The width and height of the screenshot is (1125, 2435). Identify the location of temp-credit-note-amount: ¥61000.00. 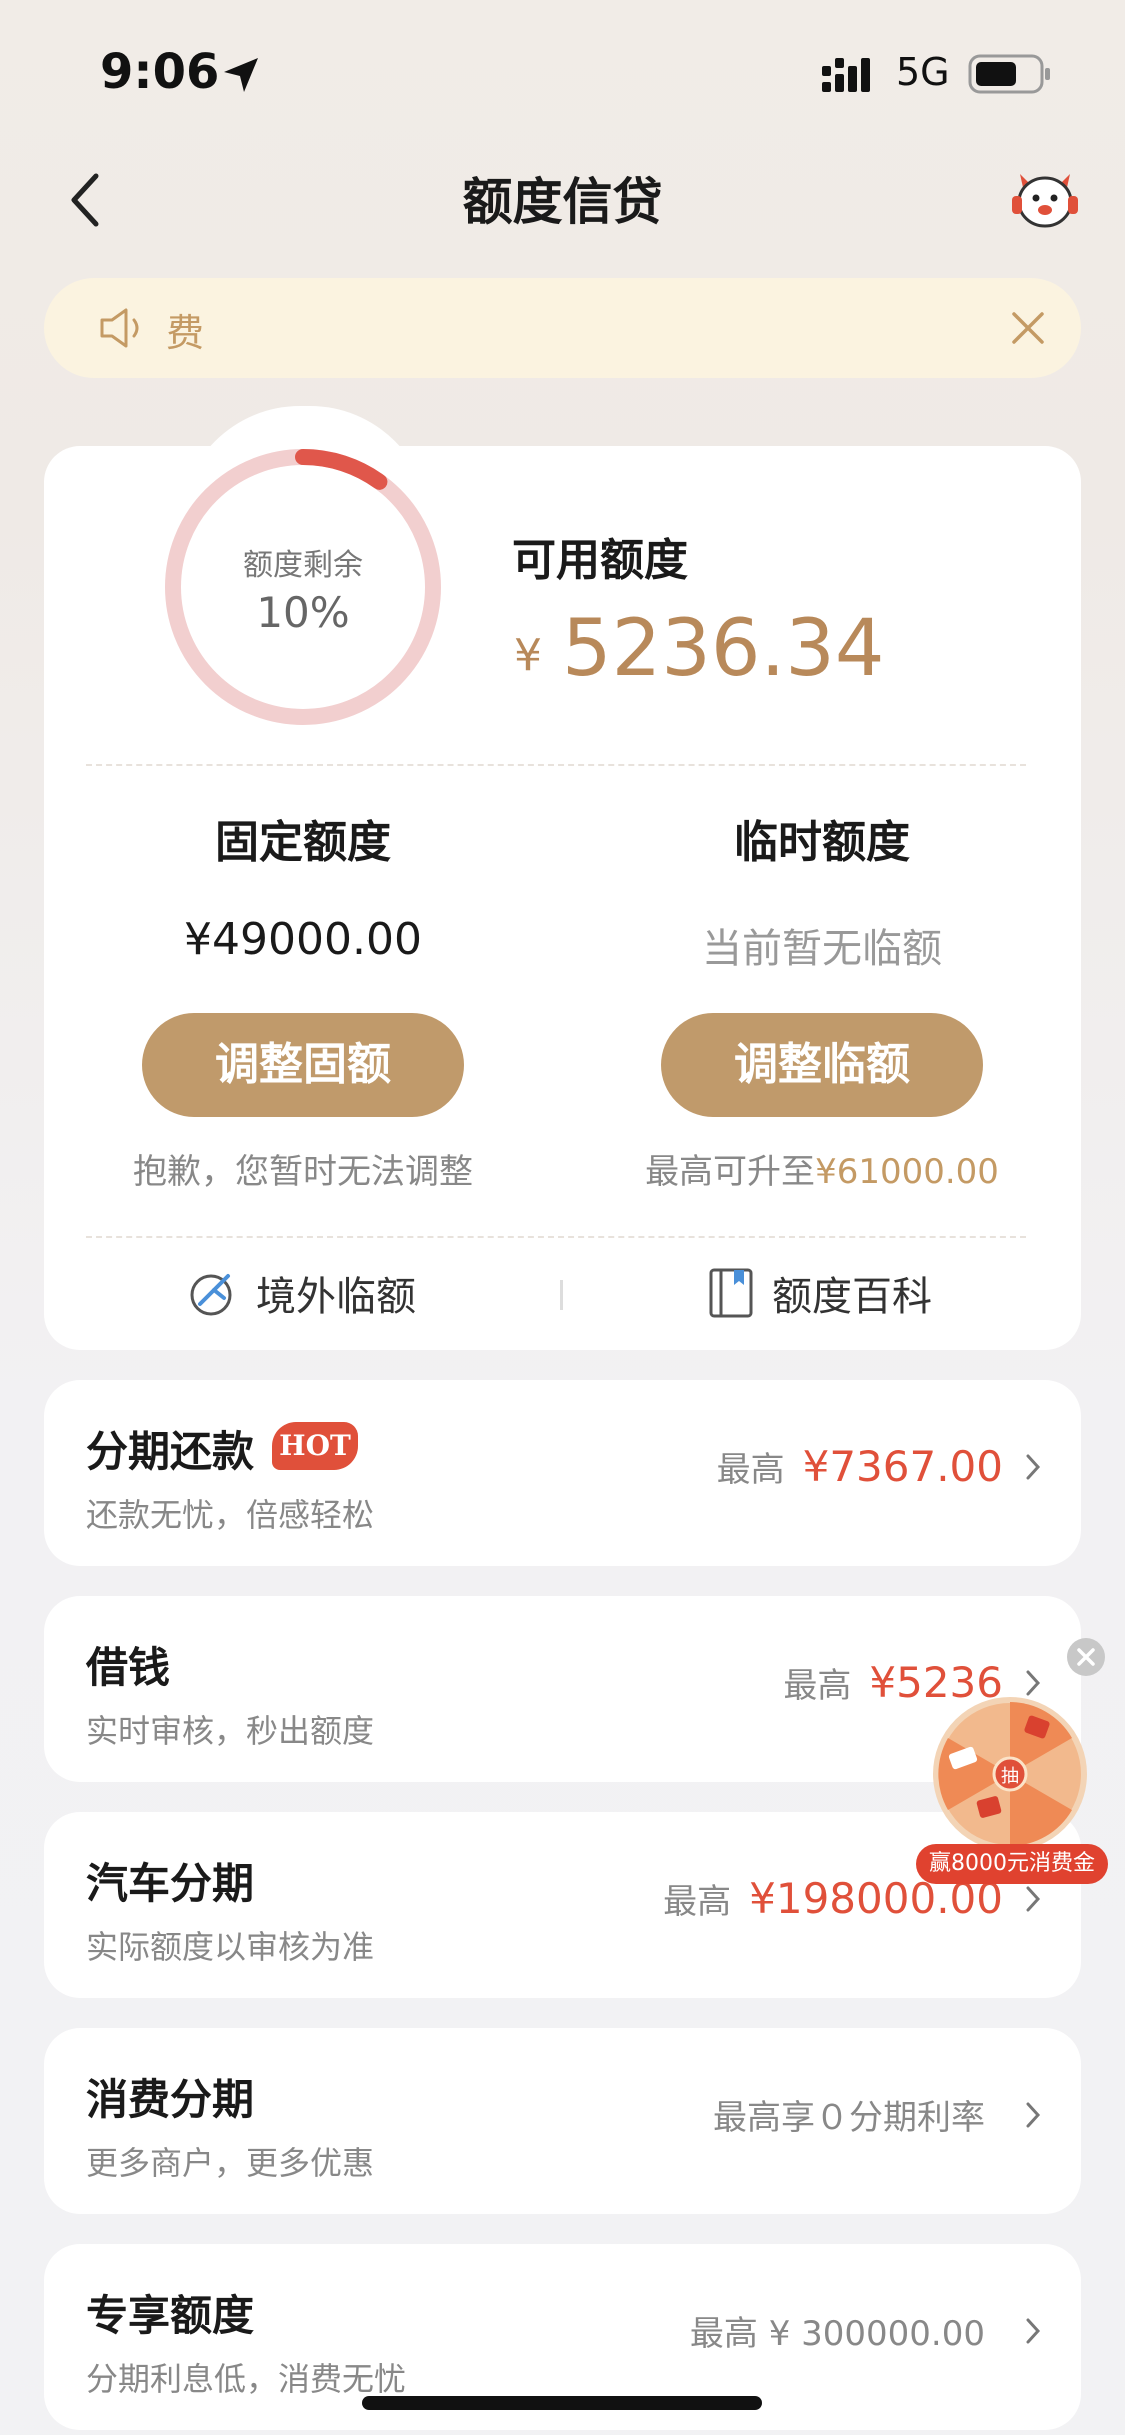
(907, 1172).